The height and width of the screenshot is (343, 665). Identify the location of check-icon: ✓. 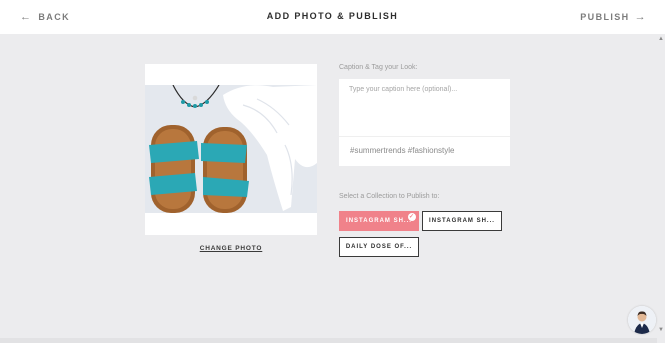
(412, 217).